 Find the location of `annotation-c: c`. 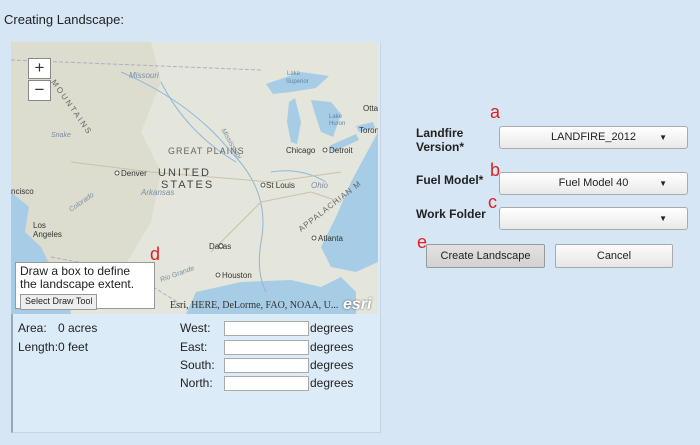

annotation-c: c is located at coordinates (492, 202).